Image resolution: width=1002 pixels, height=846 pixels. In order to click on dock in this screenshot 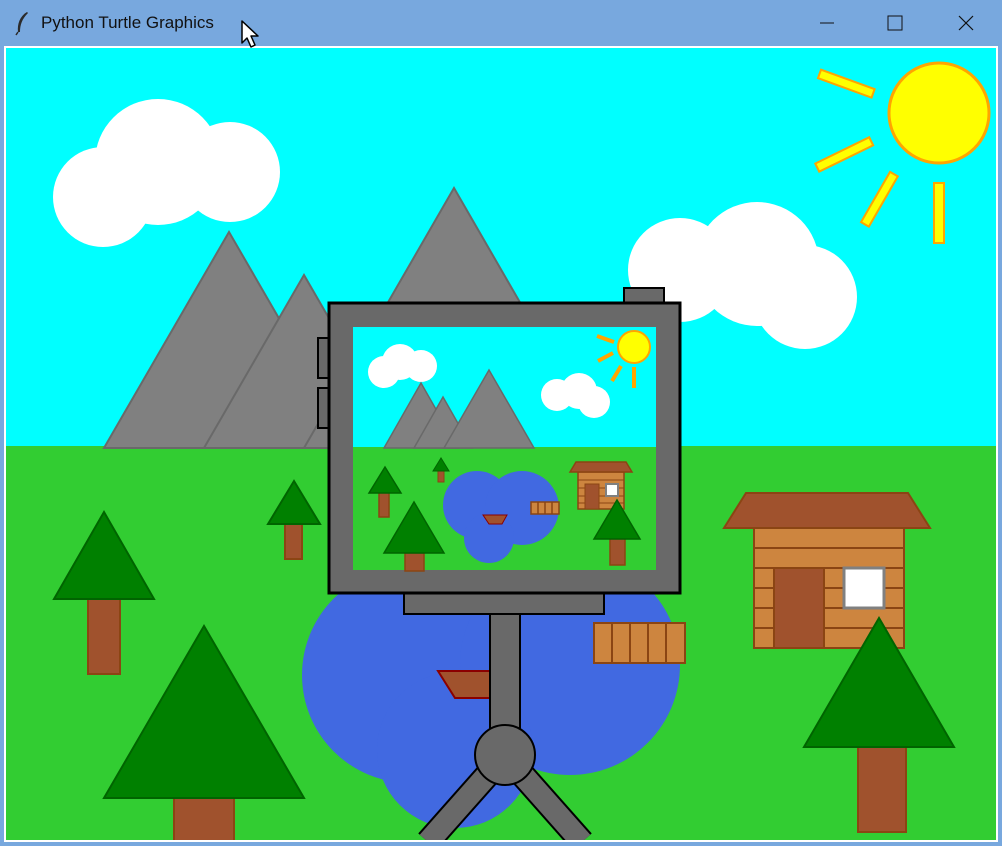, I will do `click(639, 643)`.